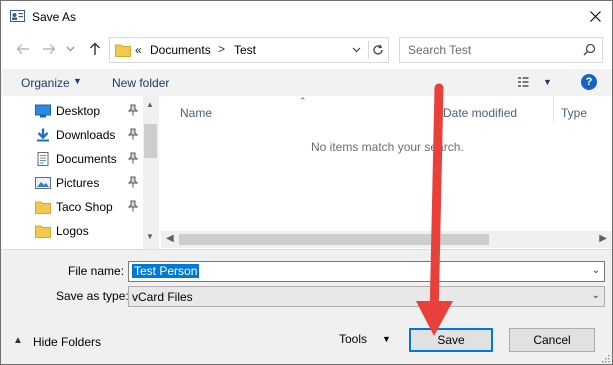 Image resolution: width=613 pixels, height=365 pixels. I want to click on search-placeholder: Search Test, so click(440, 50).